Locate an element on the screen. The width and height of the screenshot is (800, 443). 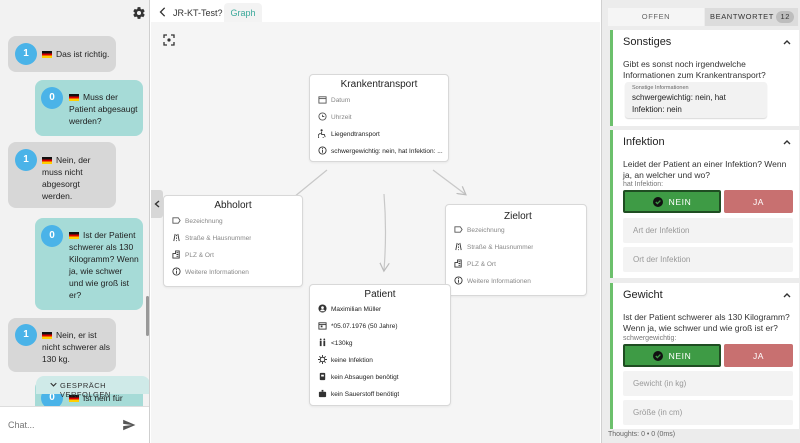
chat-composer is located at coordinates (74, 424).